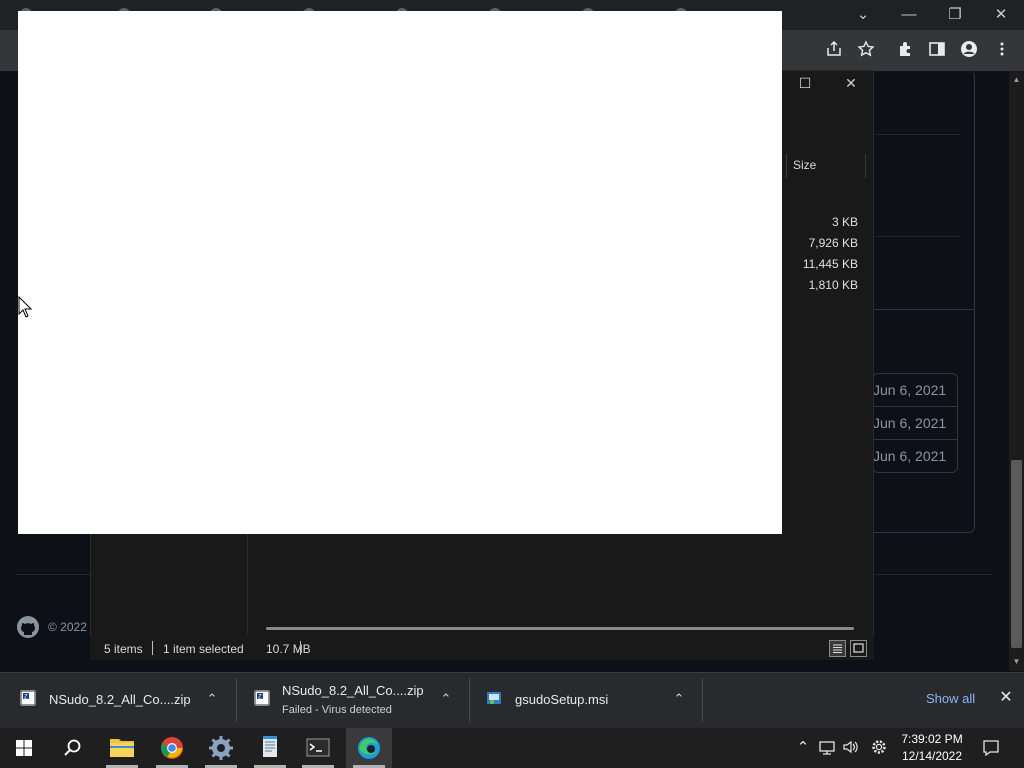  I want to click on edge-icon, so click(369, 748).